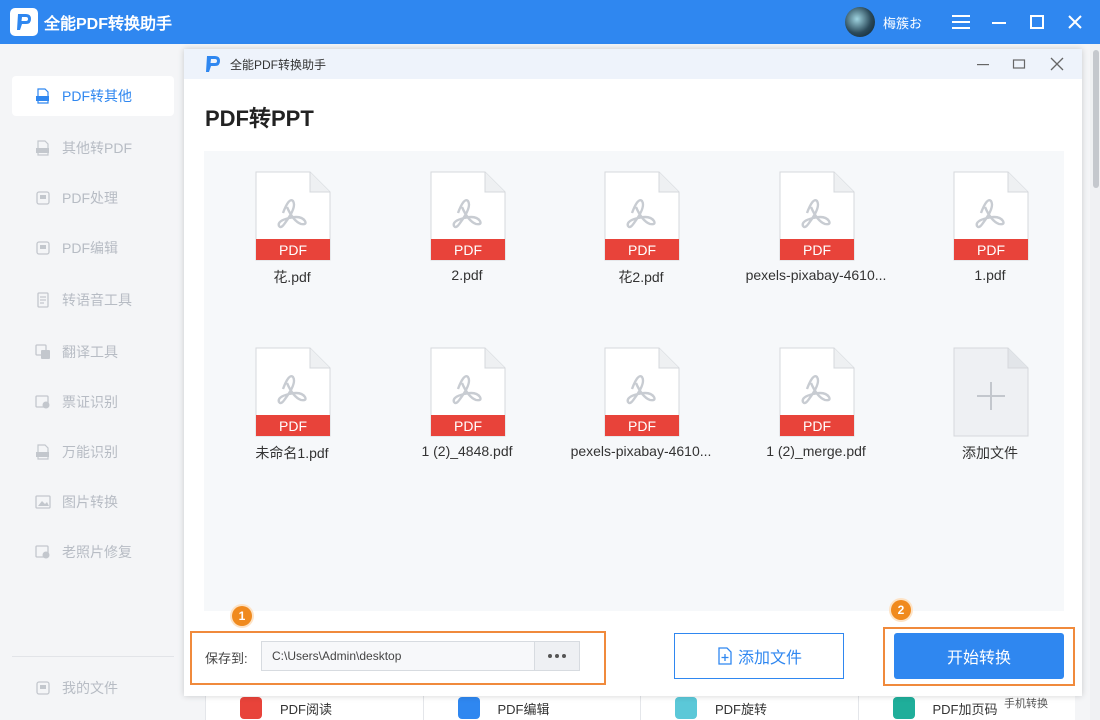 The width and height of the screenshot is (1100, 720). I want to click on sidebar-item-label: PDF转其他, so click(97, 96).